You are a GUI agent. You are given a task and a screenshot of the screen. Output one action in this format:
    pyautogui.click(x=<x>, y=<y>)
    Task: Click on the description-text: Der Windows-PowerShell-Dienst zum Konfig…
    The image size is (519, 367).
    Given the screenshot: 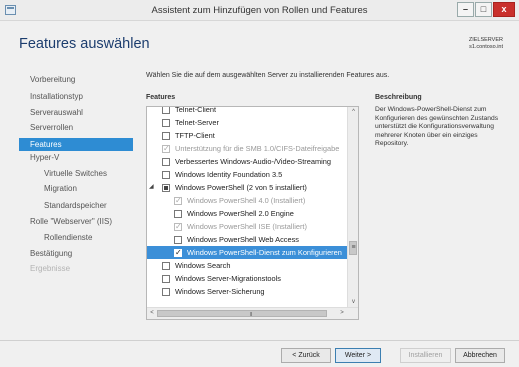 What is the action you would take?
    pyautogui.click(x=437, y=127)
    